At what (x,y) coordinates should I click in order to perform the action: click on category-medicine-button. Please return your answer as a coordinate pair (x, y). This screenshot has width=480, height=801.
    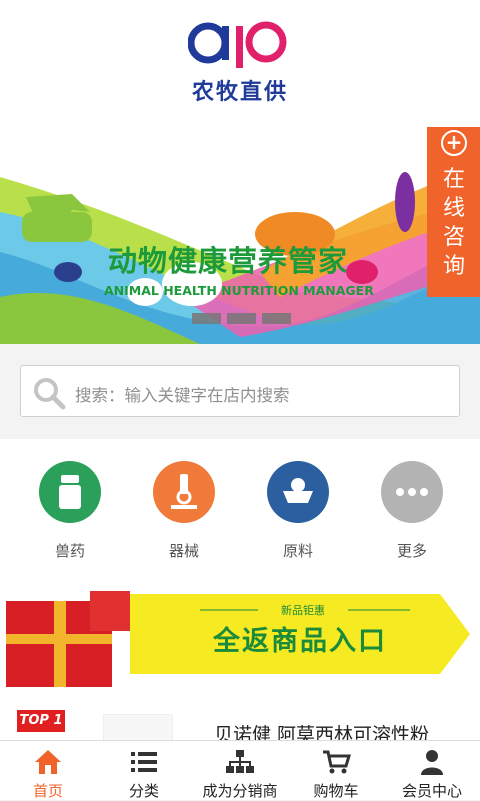
    Looking at the image, I should click on (70, 492).